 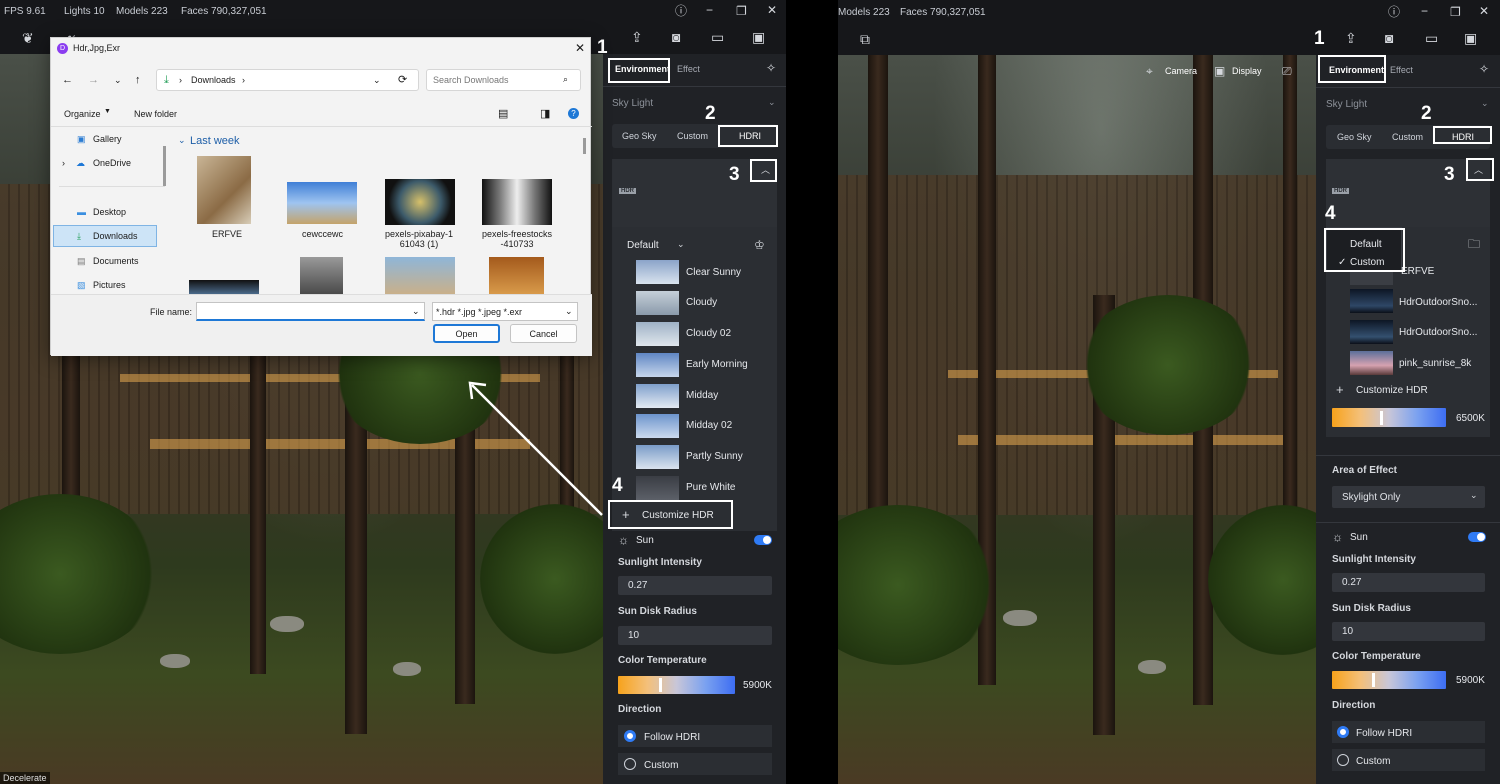 What do you see at coordinates (1247, 71) in the screenshot?
I see `display-button: Display` at bounding box center [1247, 71].